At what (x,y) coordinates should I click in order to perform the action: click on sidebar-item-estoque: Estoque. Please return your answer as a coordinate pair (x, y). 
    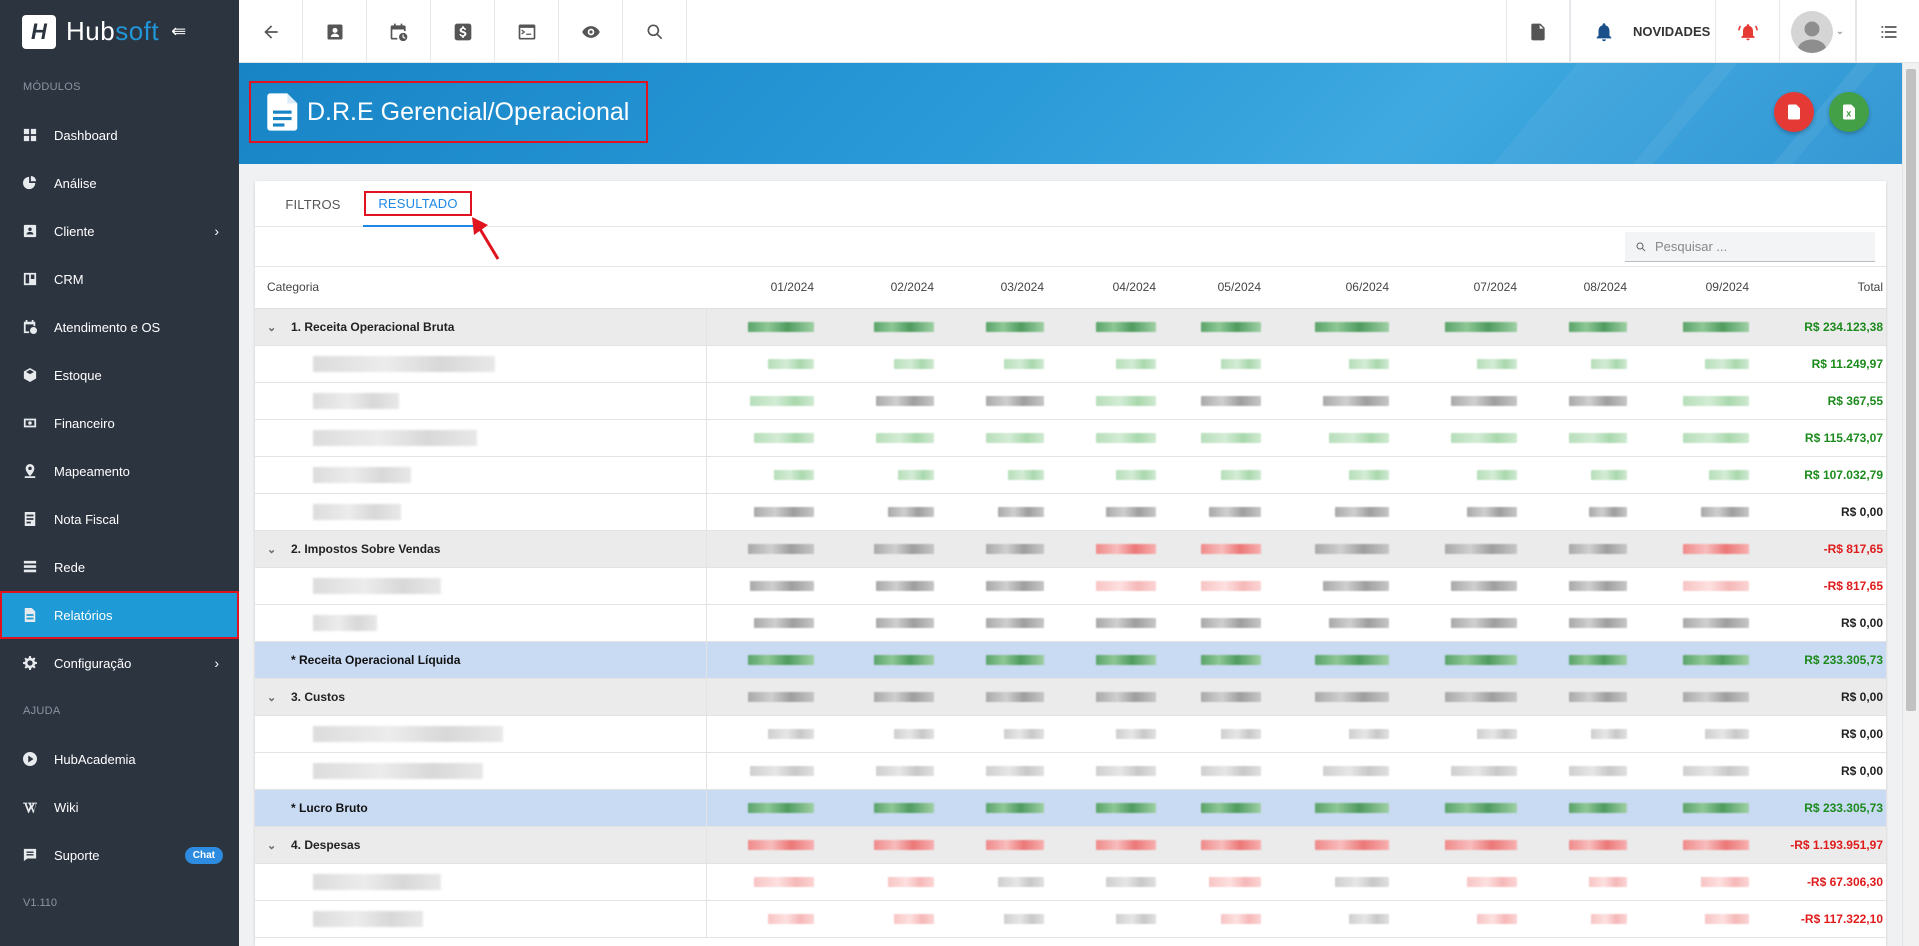
    Looking at the image, I should click on (119, 375).